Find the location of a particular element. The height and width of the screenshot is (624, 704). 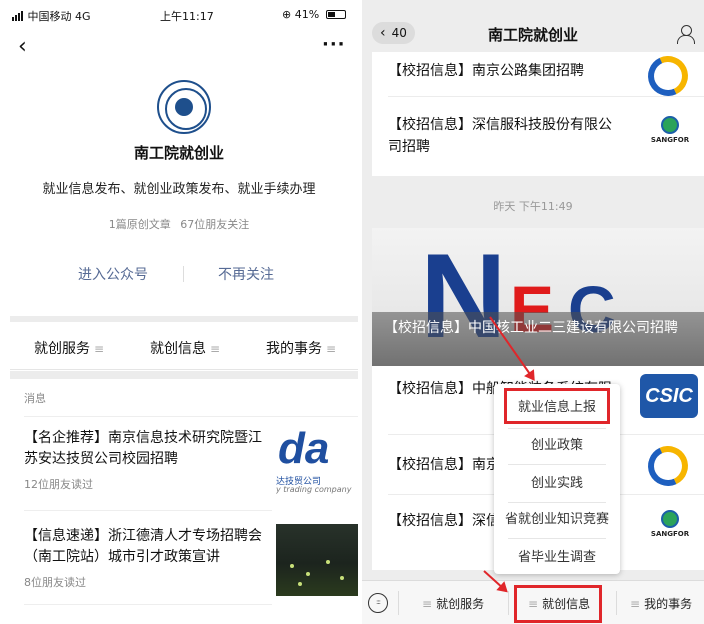

status-time: 上午11:17 is located at coordinates (187, 16).